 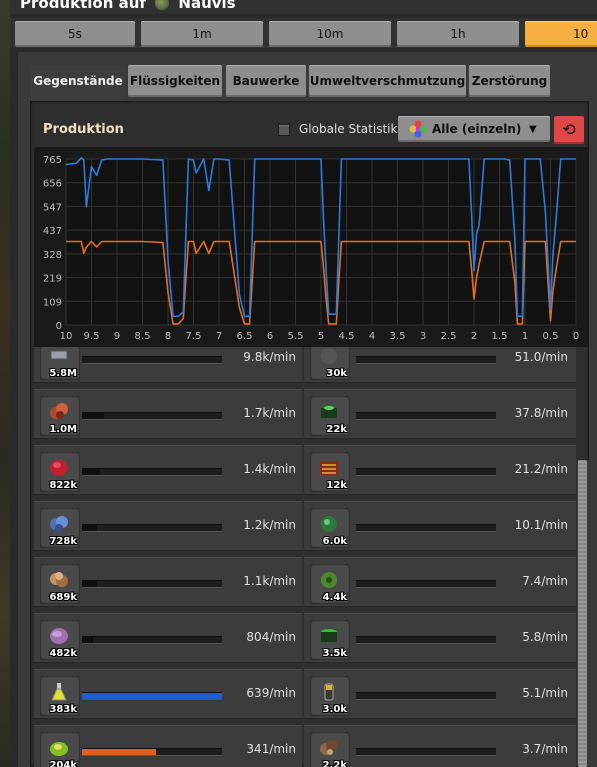 What do you see at coordinates (271, 637) in the screenshot?
I see `item-rate: 804/min` at bounding box center [271, 637].